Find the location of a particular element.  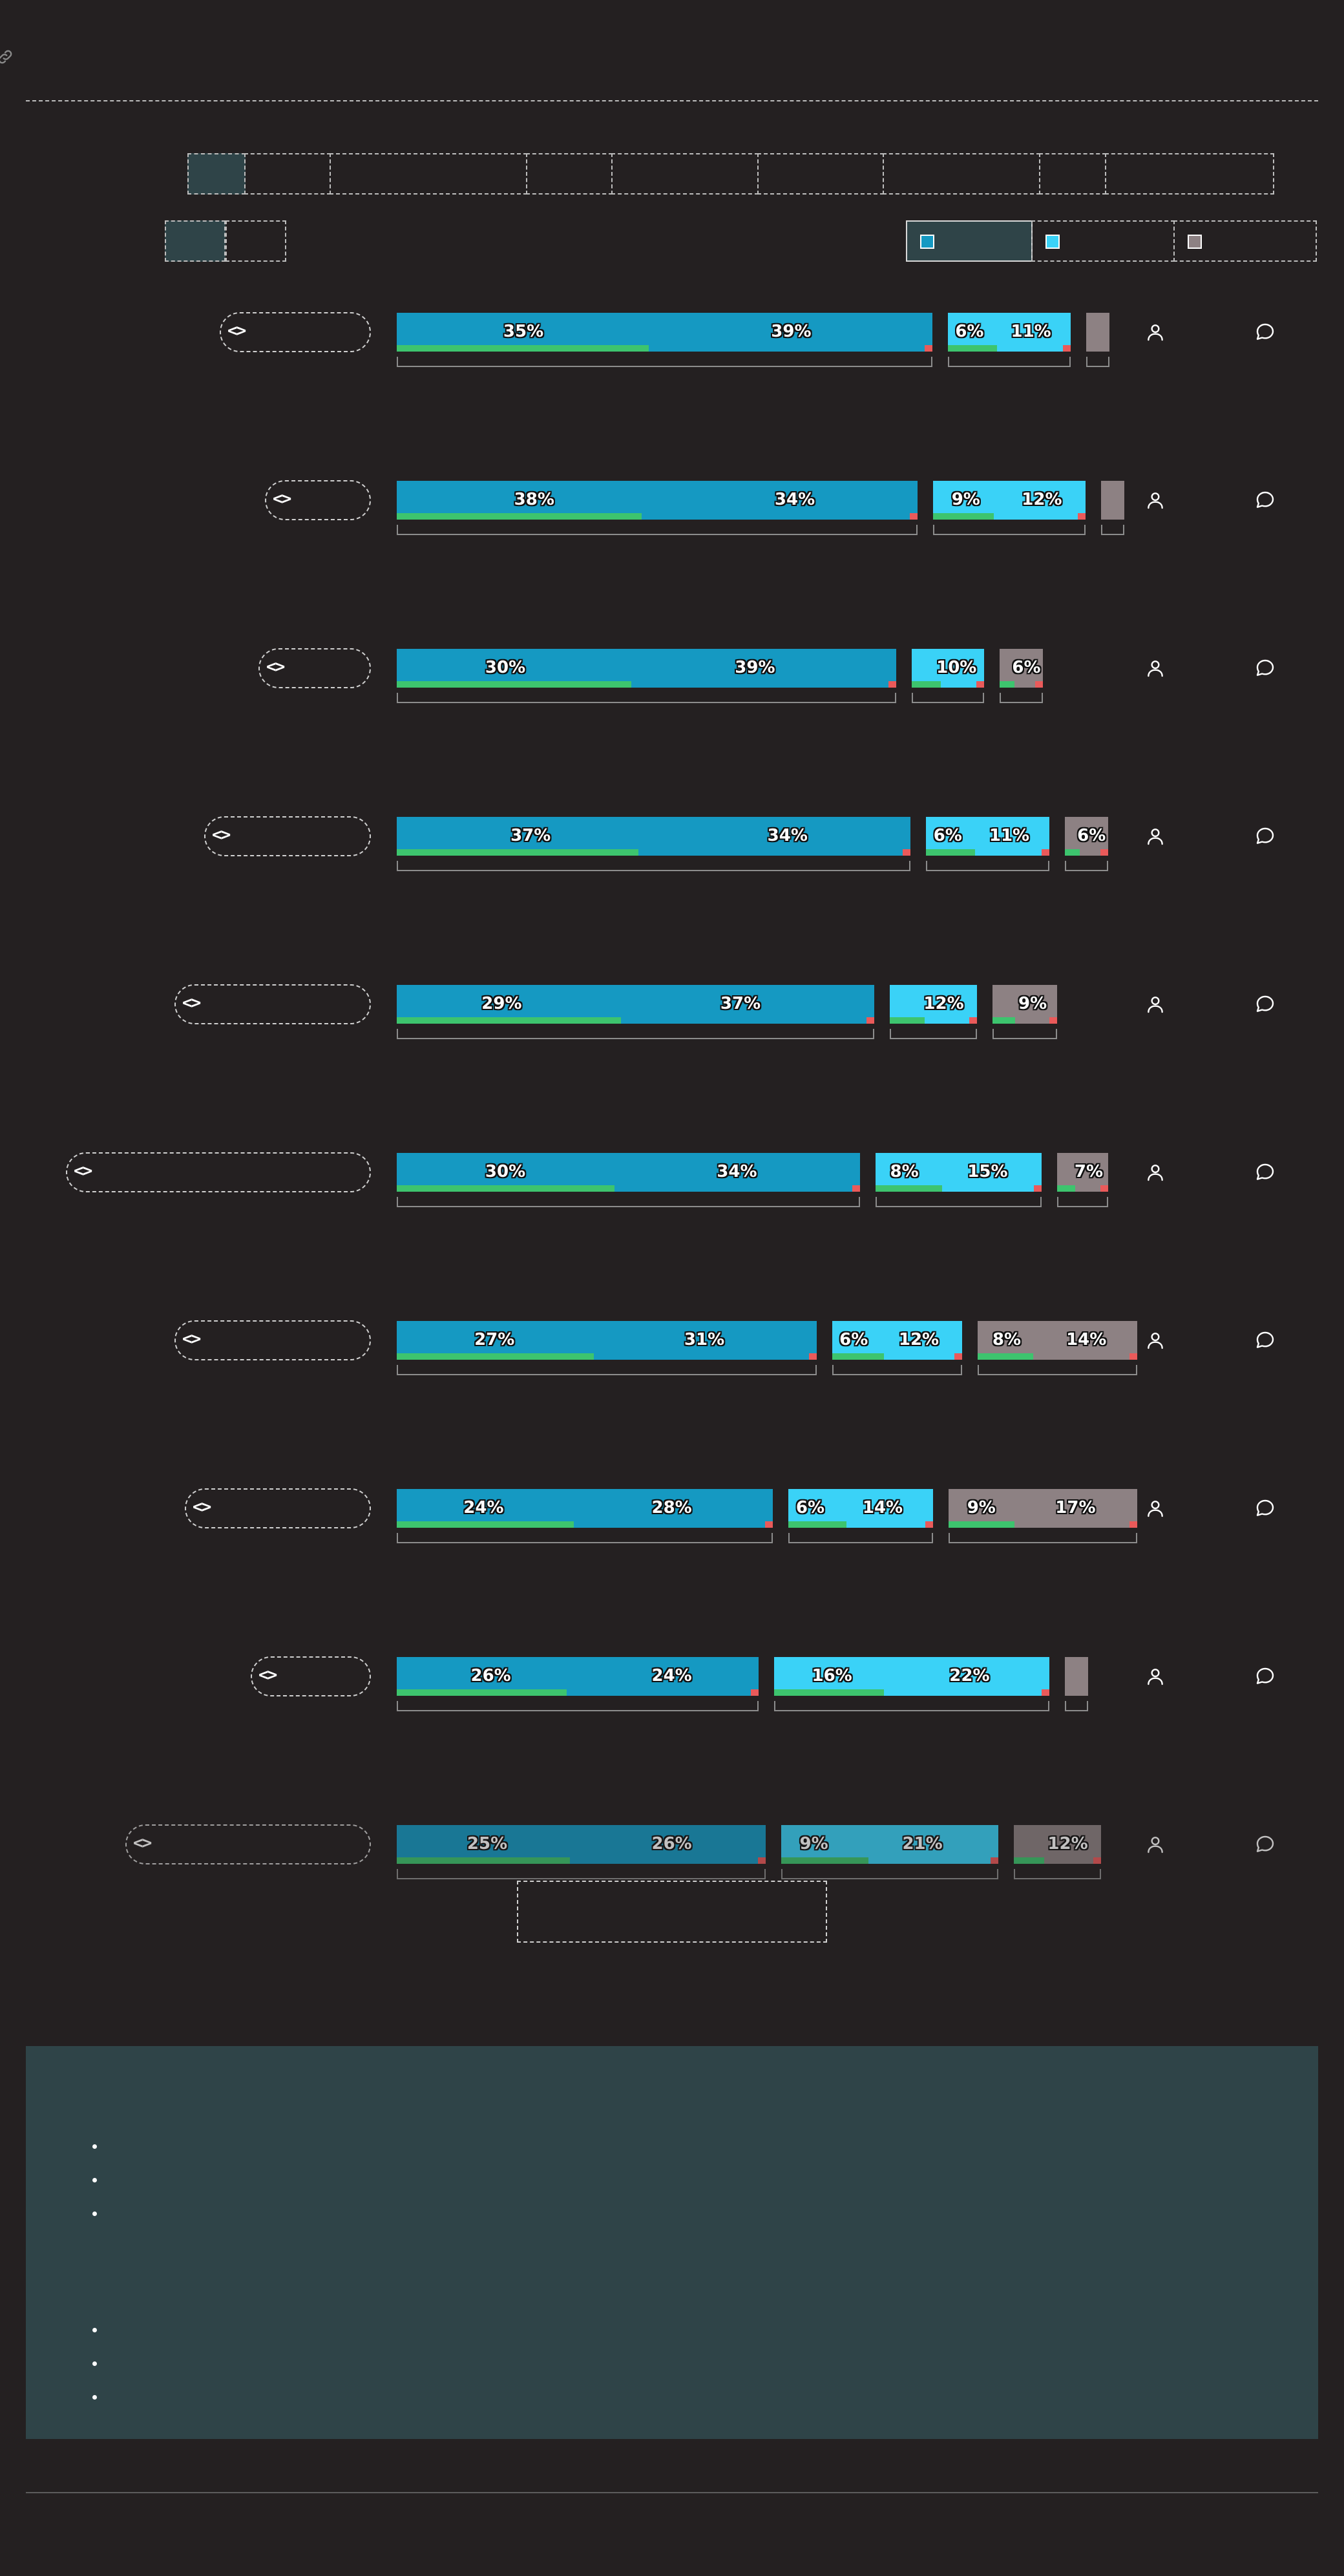

bar-group-1: 29% 37% is located at coordinates (636, 1004).